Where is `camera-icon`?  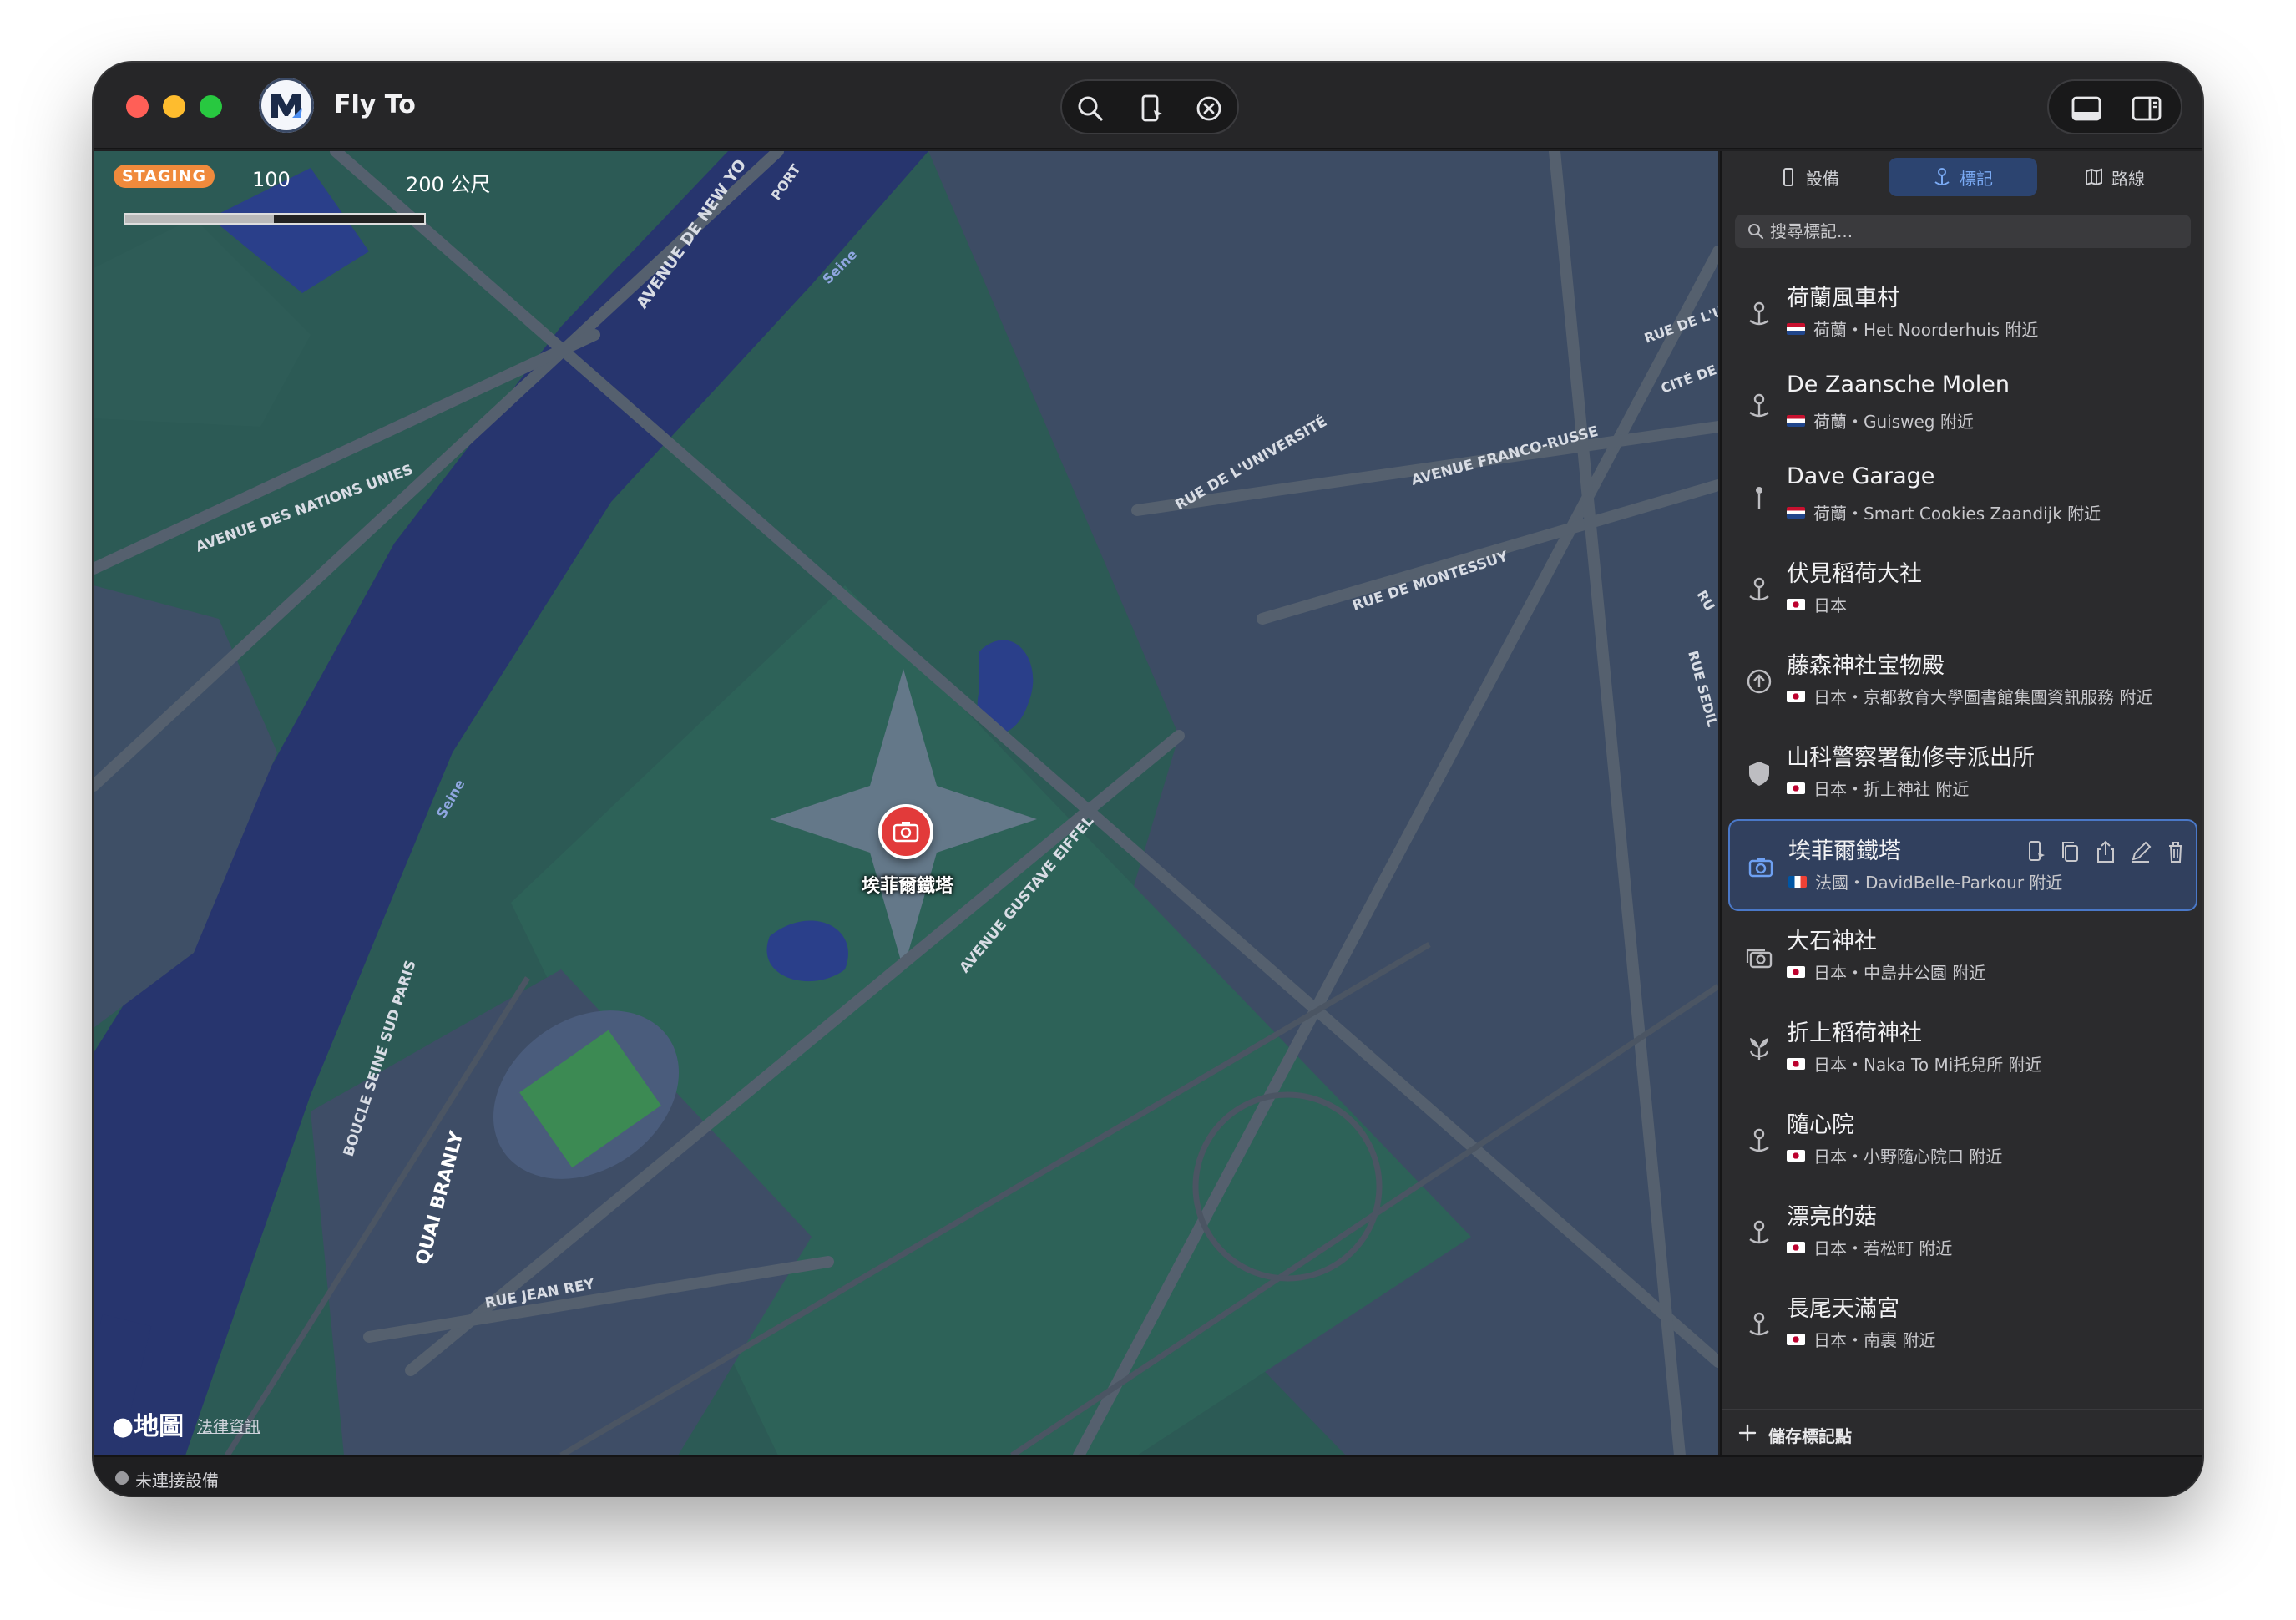 camera-icon is located at coordinates (1760, 868).